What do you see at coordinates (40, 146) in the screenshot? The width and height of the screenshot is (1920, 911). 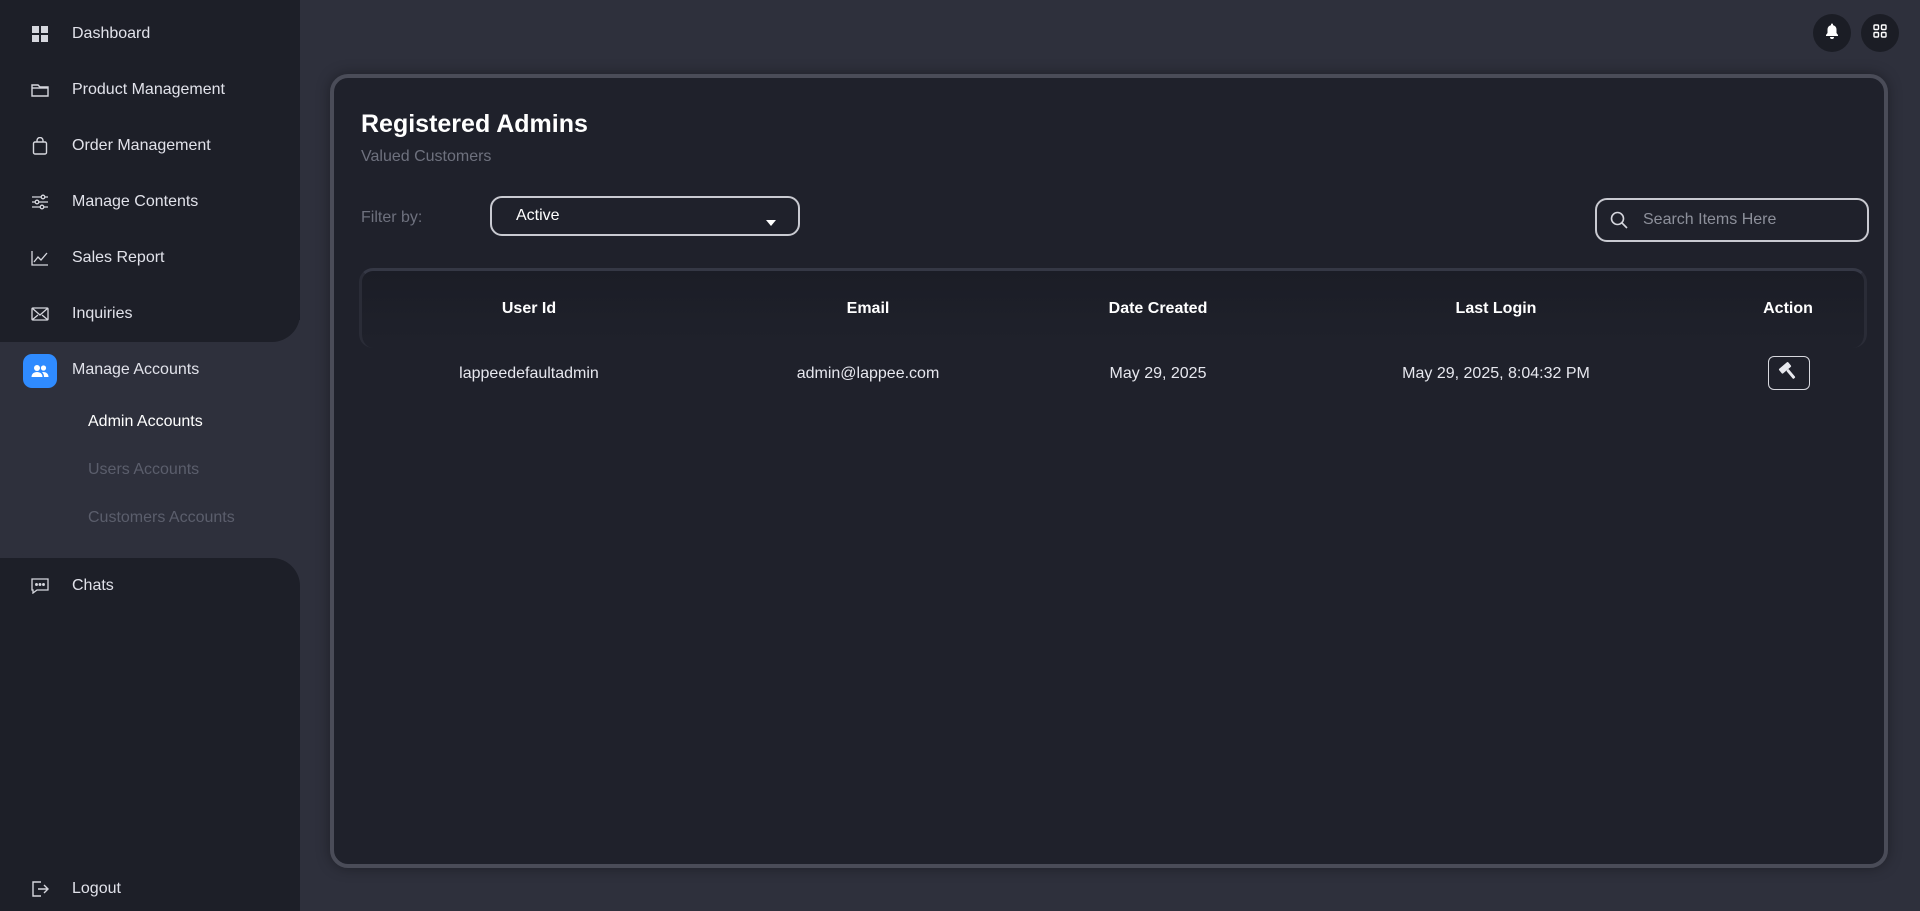 I see `shopping-bag-icon` at bounding box center [40, 146].